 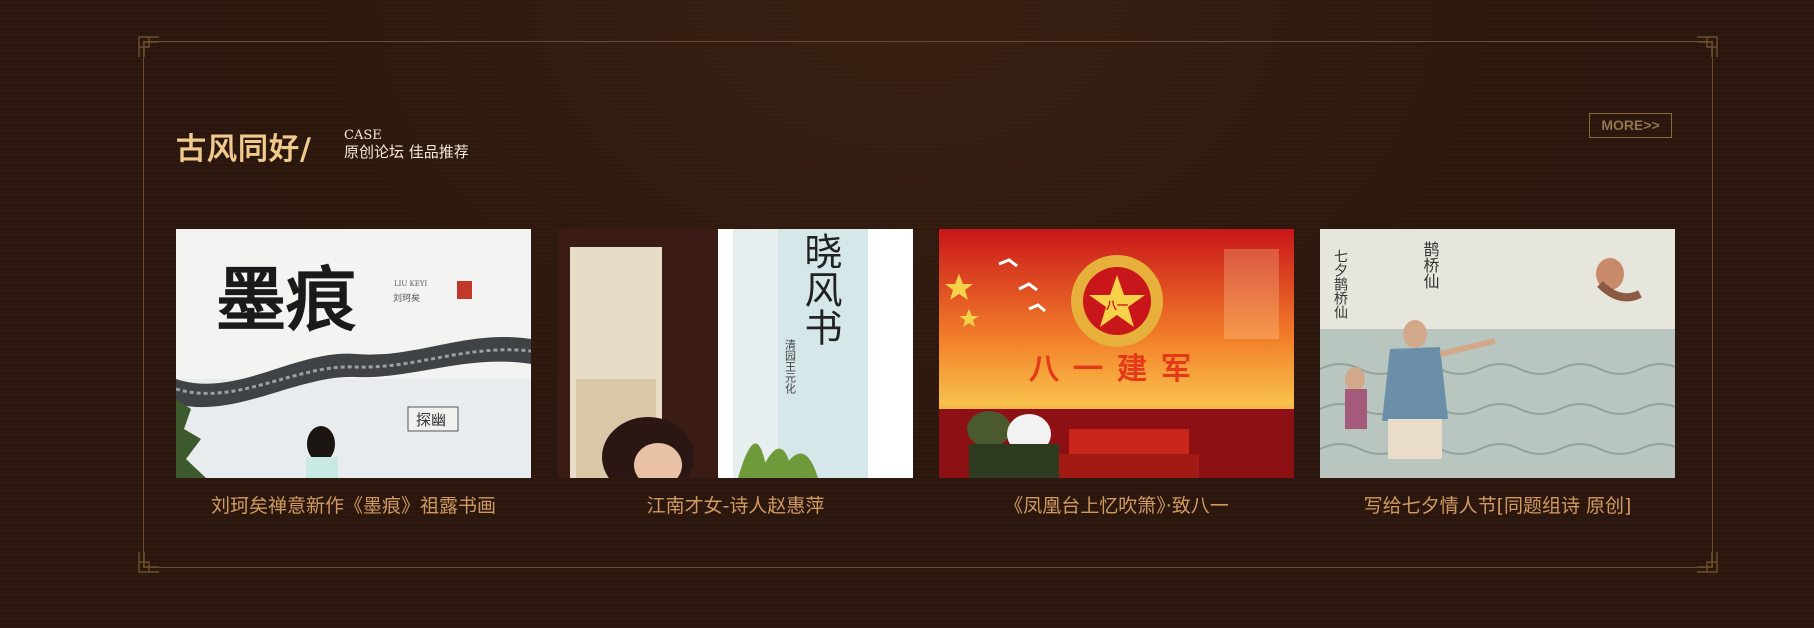 What do you see at coordinates (286, 299) in the screenshot?
I see `image-title: 墨痕` at bounding box center [286, 299].